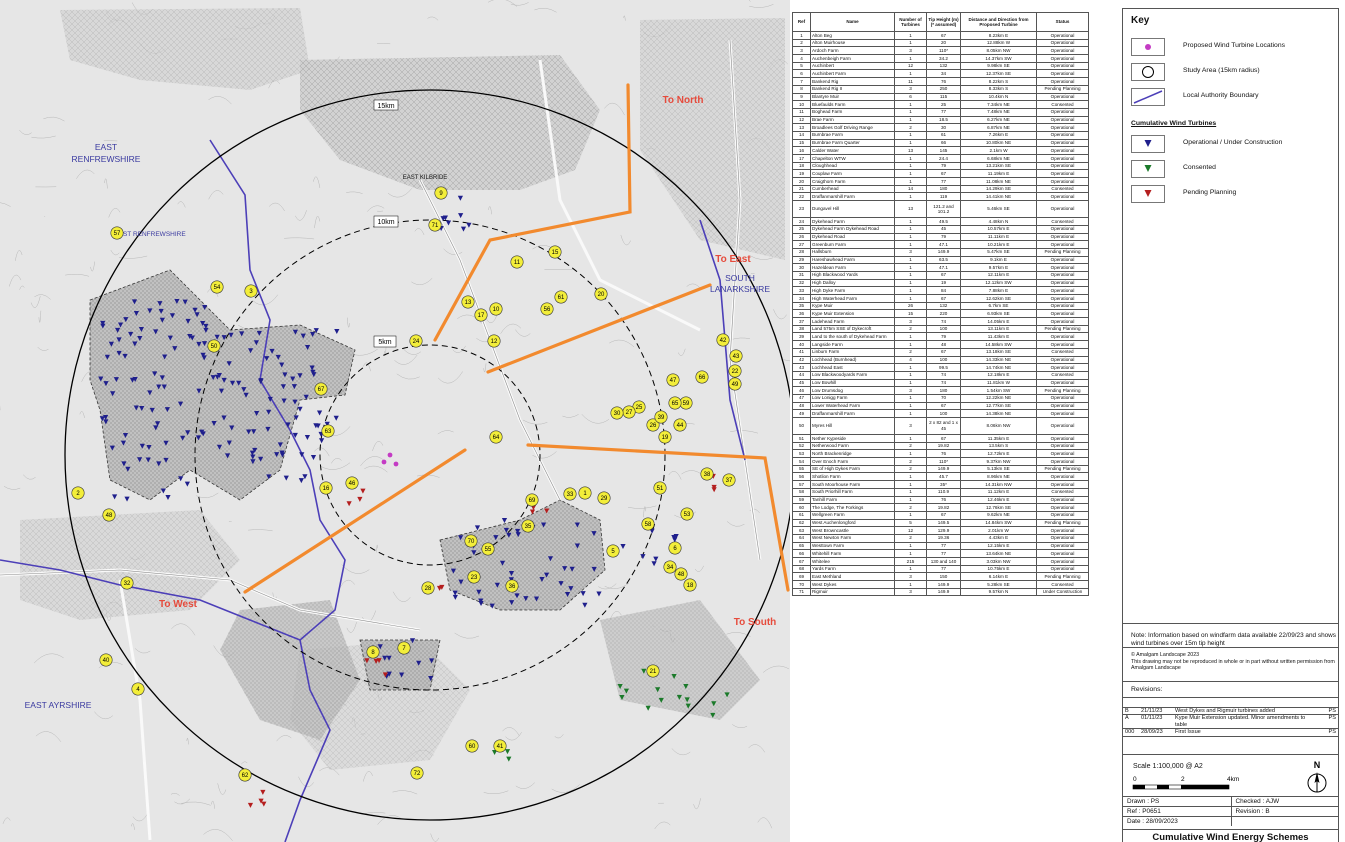 The width and height of the screenshot is (1345, 842). What do you see at coordinates (547, 309) in the screenshot?
I see `windfarm-marker: 56` at bounding box center [547, 309].